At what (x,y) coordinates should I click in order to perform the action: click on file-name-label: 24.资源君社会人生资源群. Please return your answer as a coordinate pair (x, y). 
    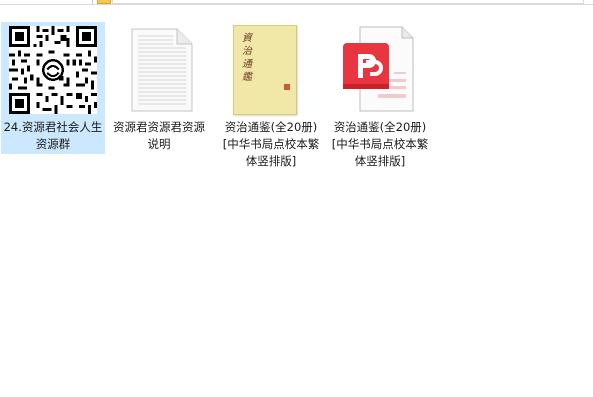
    Looking at the image, I should click on (53, 135).